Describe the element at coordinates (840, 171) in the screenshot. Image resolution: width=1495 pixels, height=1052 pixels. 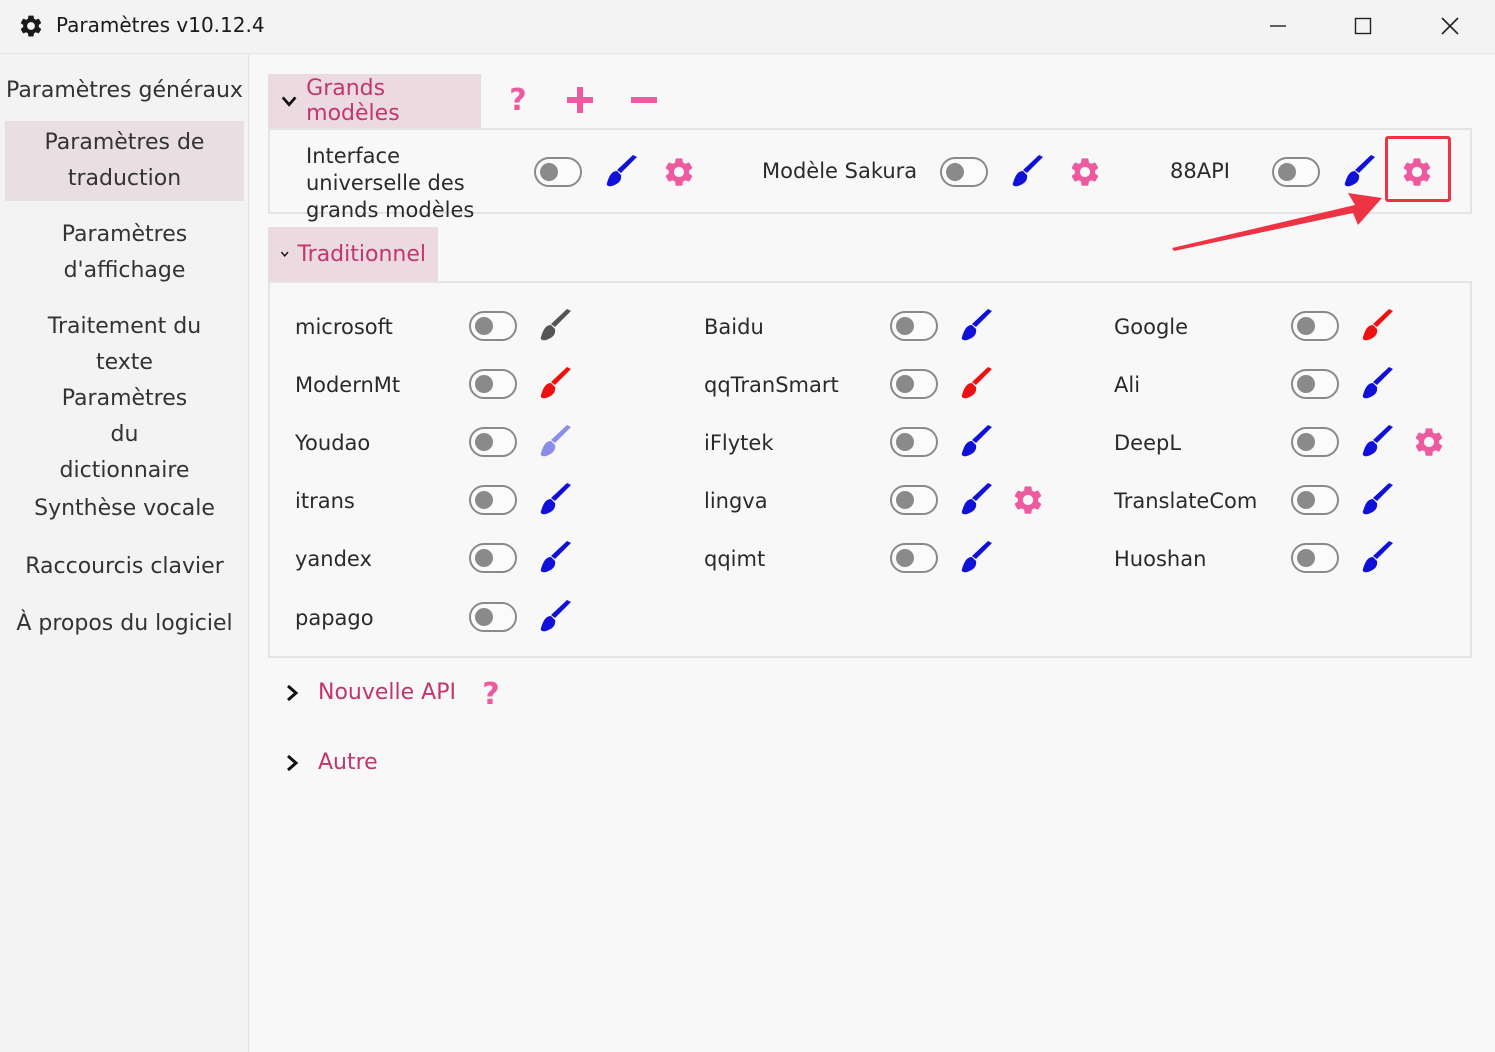
I see `translator-label: Modèle Sakura` at that location.